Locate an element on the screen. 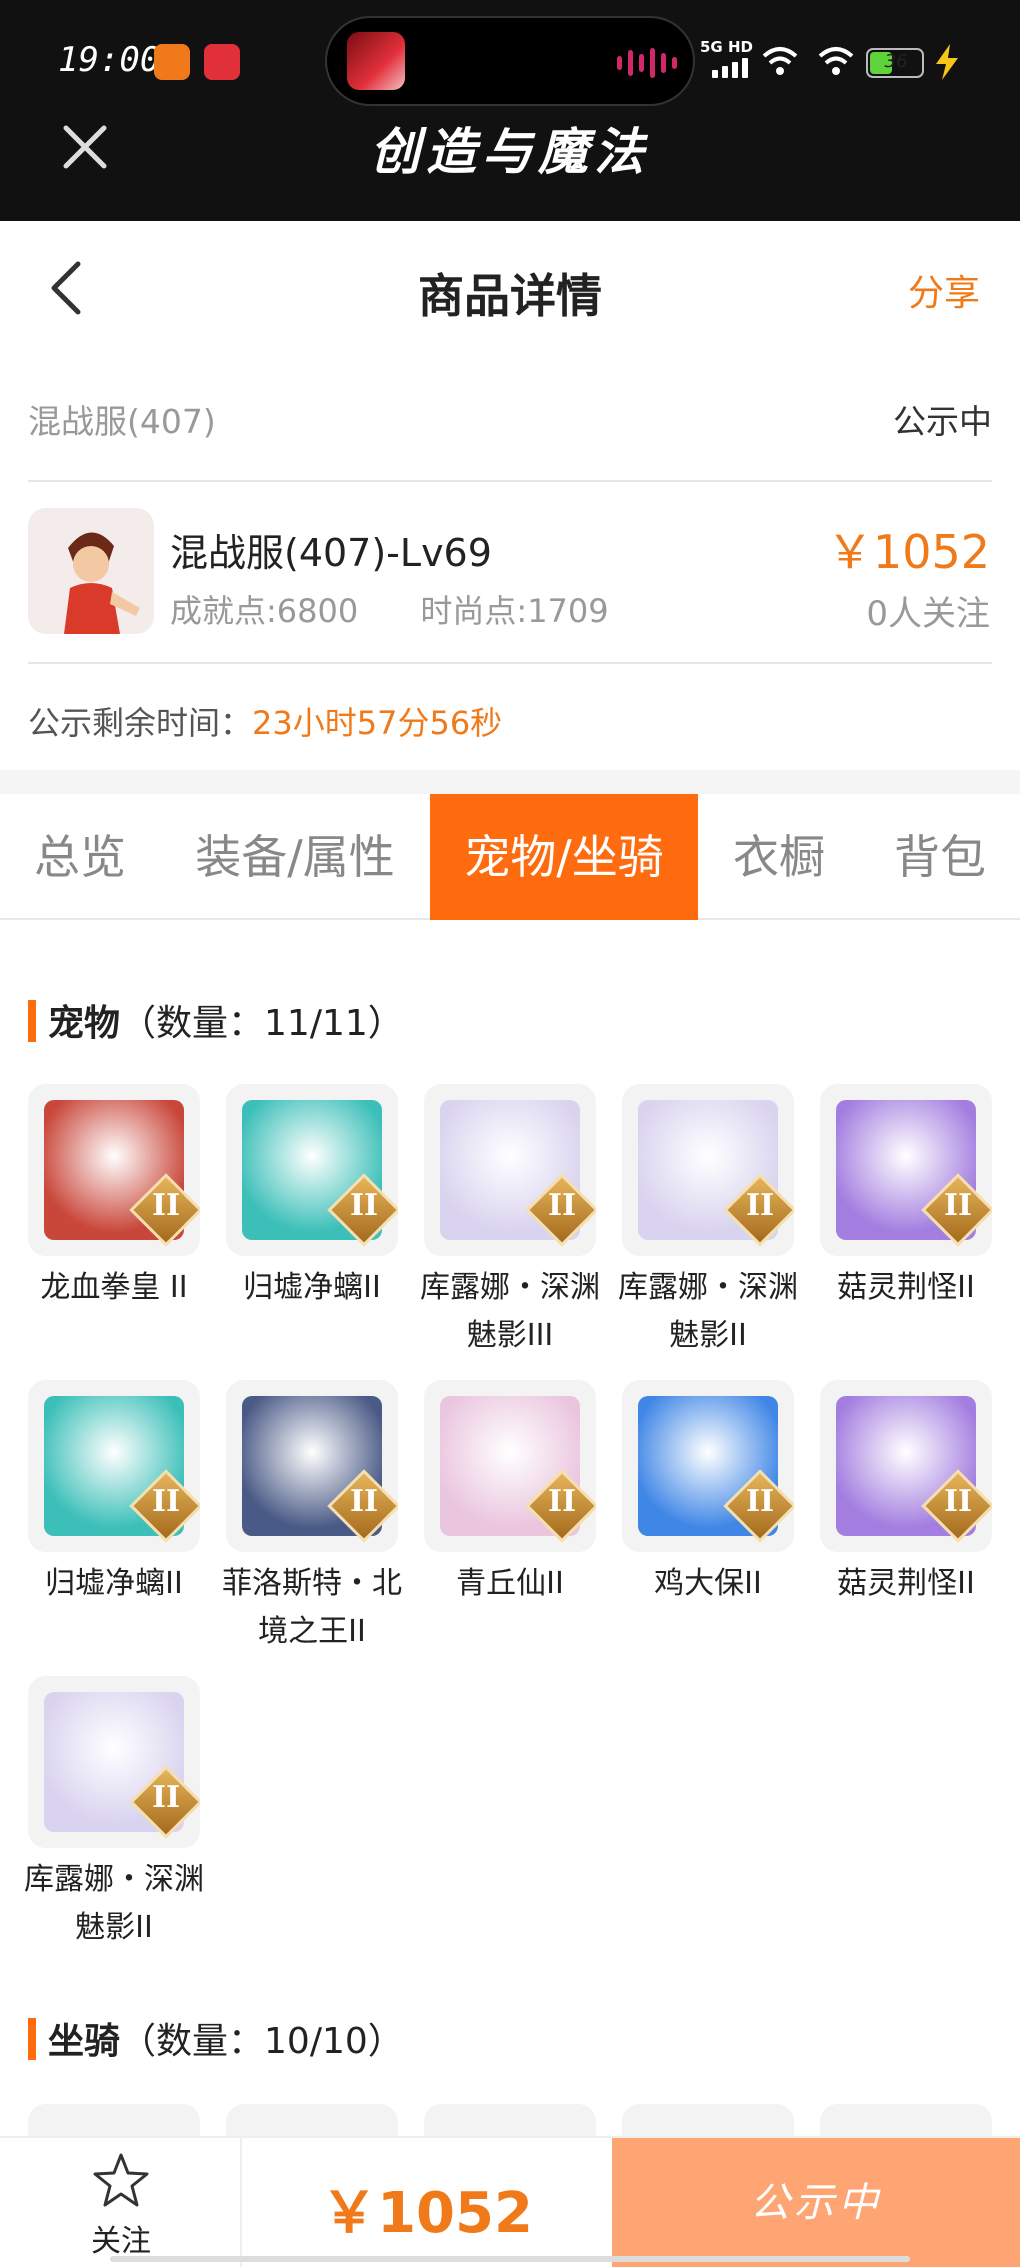 The height and width of the screenshot is (2267, 1020). tab-equipment: 装备/属性 is located at coordinates (295, 857).